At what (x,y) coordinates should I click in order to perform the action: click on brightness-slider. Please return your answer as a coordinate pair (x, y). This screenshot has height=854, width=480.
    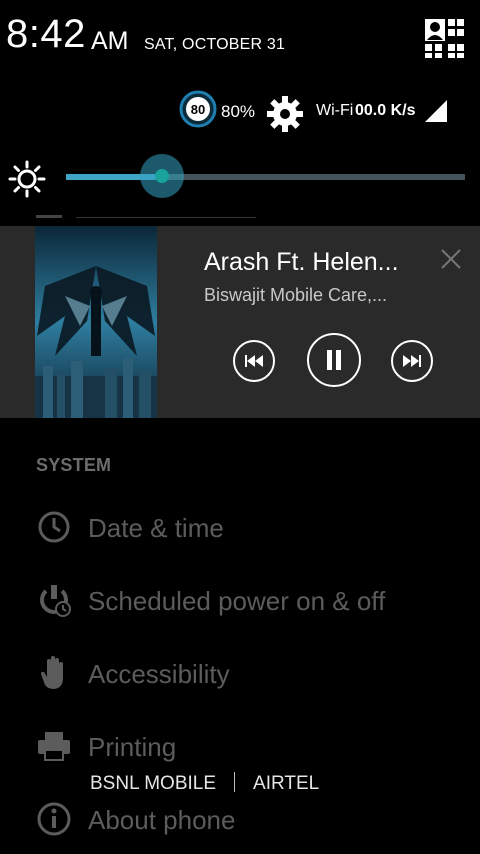
    Looking at the image, I should click on (265, 176).